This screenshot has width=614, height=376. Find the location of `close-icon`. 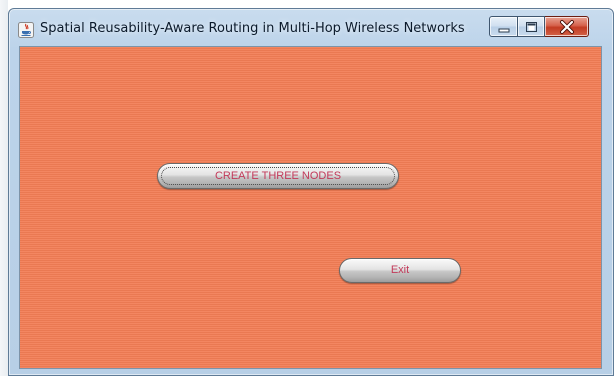

close-icon is located at coordinates (567, 27).